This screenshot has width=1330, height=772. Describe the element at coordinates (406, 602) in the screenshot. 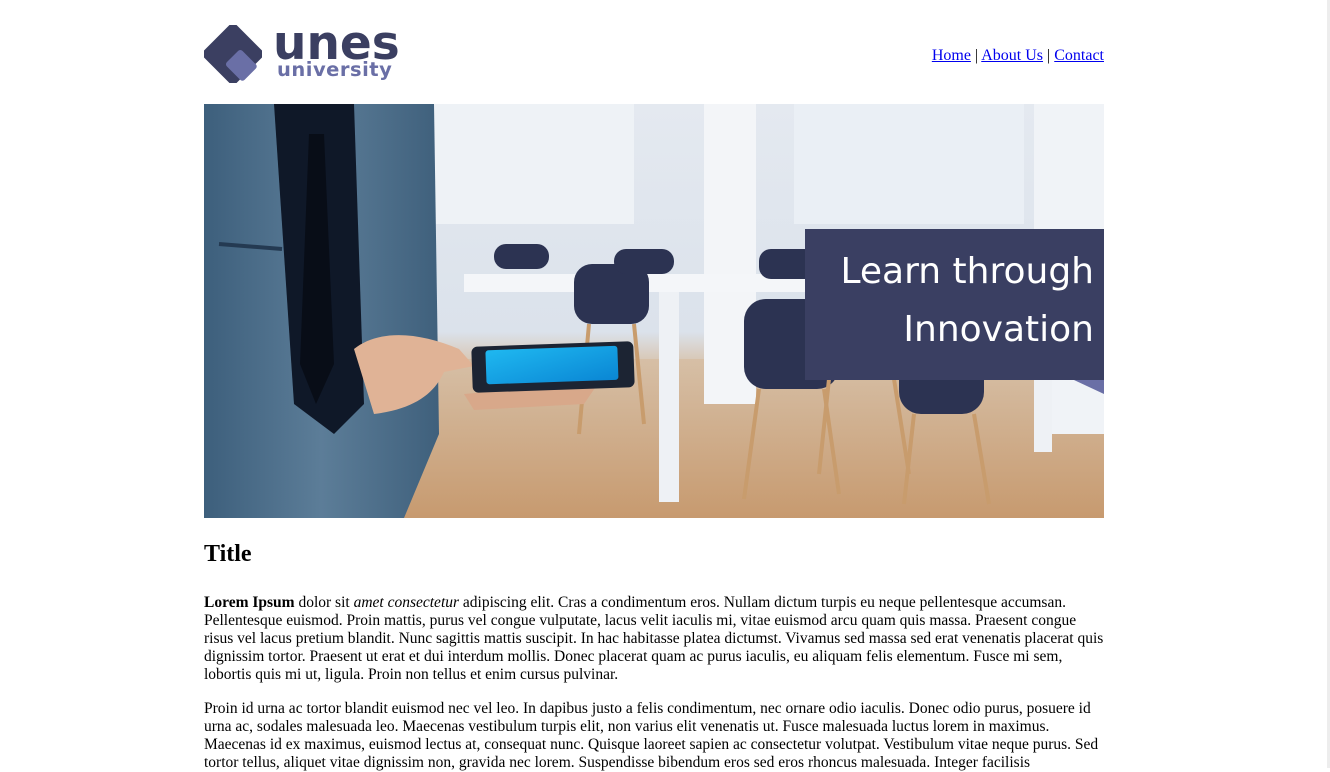

I see `article-italic-text: amet consectetur` at that location.